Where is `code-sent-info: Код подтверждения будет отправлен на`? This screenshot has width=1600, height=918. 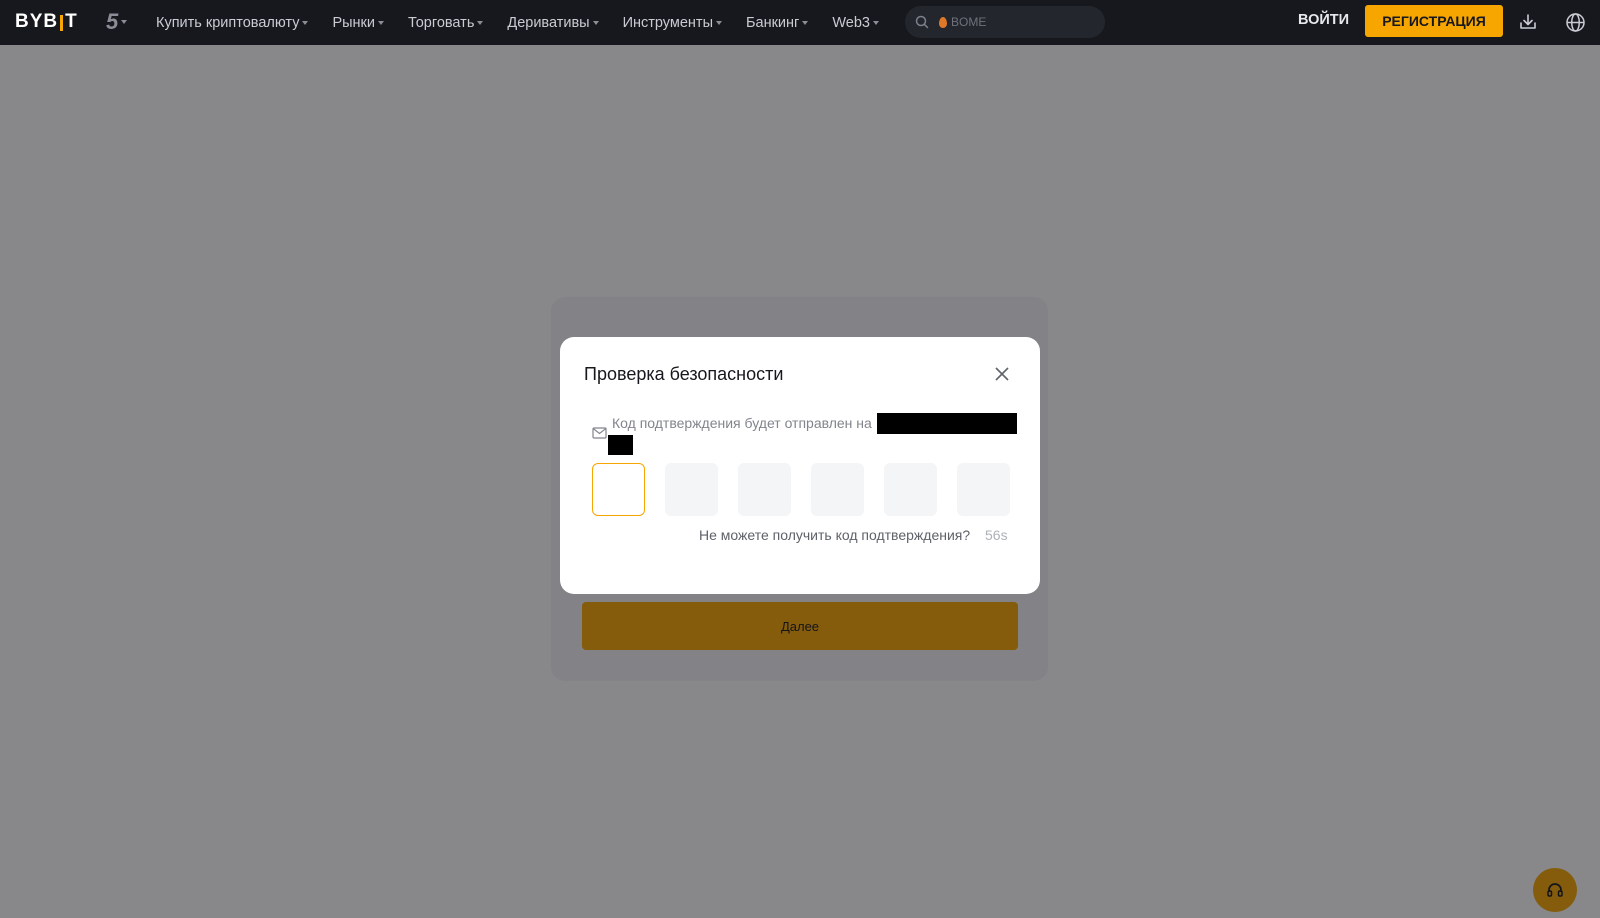 code-sent-info: Код подтверждения будет отправлен на is located at coordinates (742, 423).